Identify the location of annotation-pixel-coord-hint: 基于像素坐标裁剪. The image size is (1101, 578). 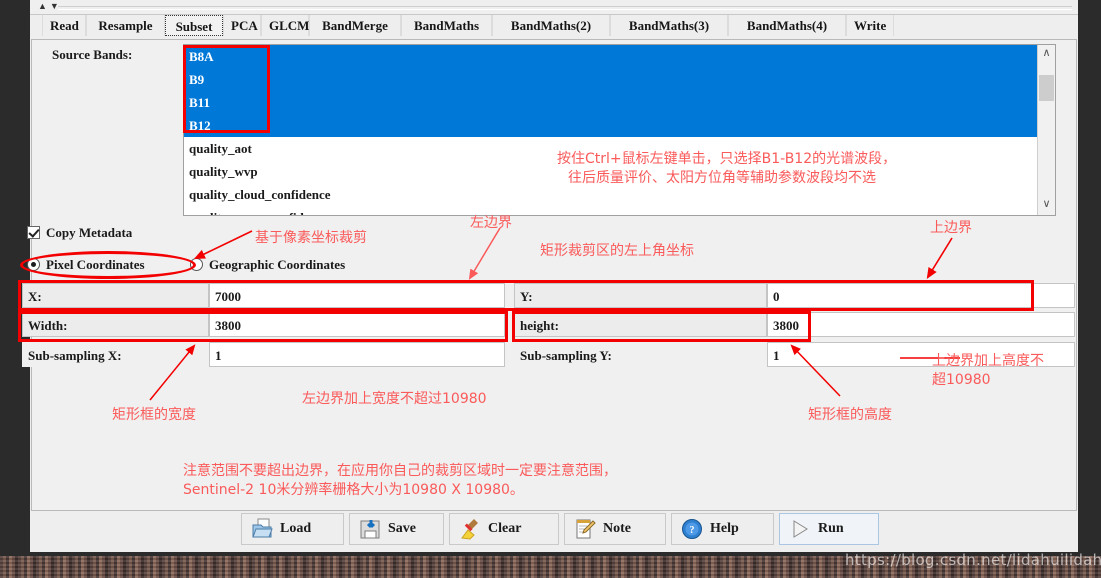
(311, 238).